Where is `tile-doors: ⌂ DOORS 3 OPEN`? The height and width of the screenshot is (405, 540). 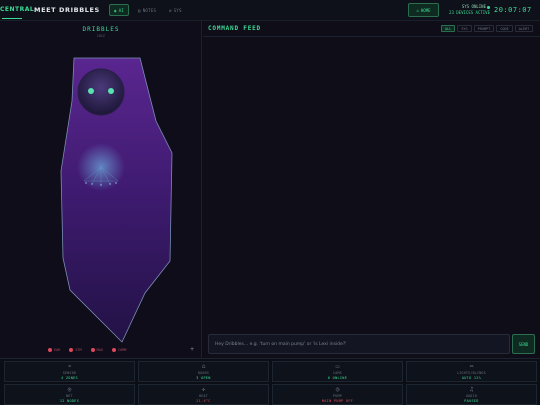 tile-doors: ⌂ DOORS 3 OPEN is located at coordinates (203, 371).